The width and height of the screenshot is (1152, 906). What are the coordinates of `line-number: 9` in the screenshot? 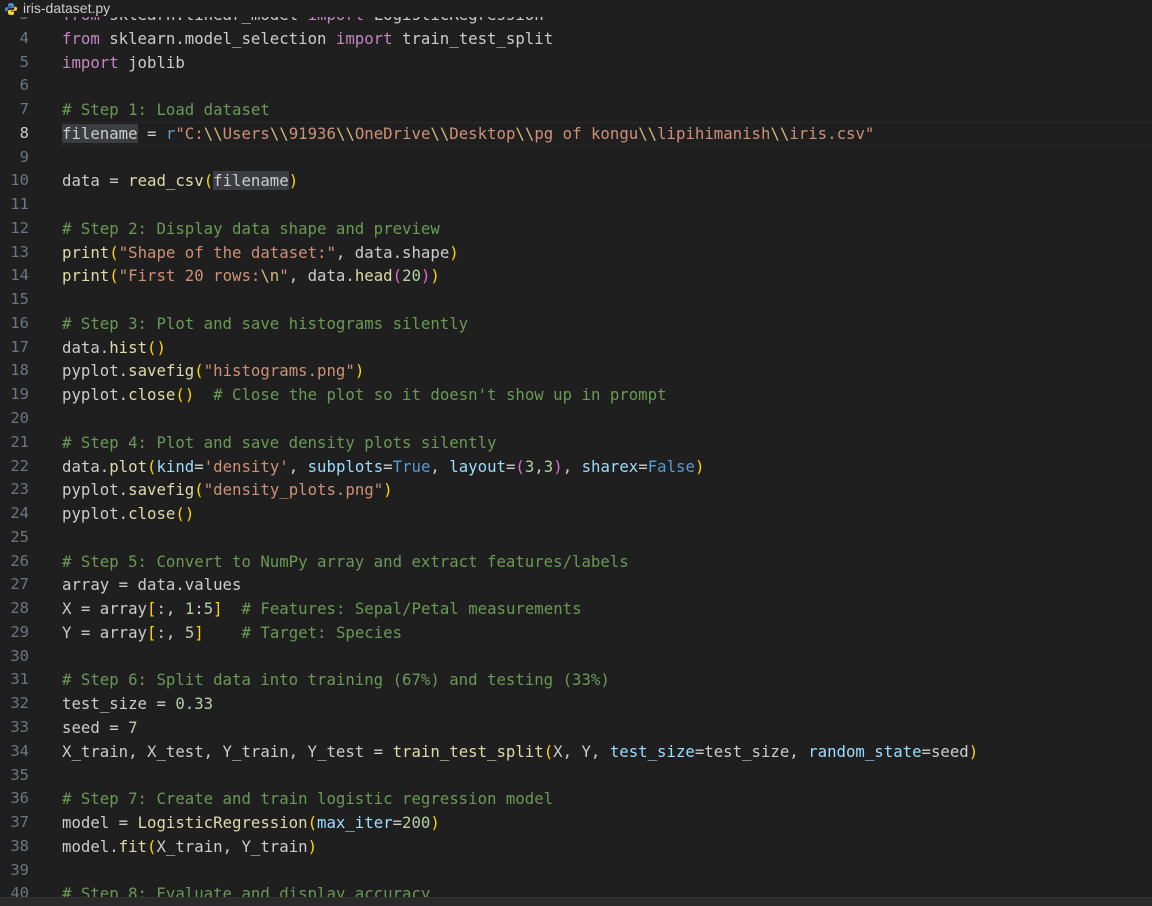 It's located at (24, 156).